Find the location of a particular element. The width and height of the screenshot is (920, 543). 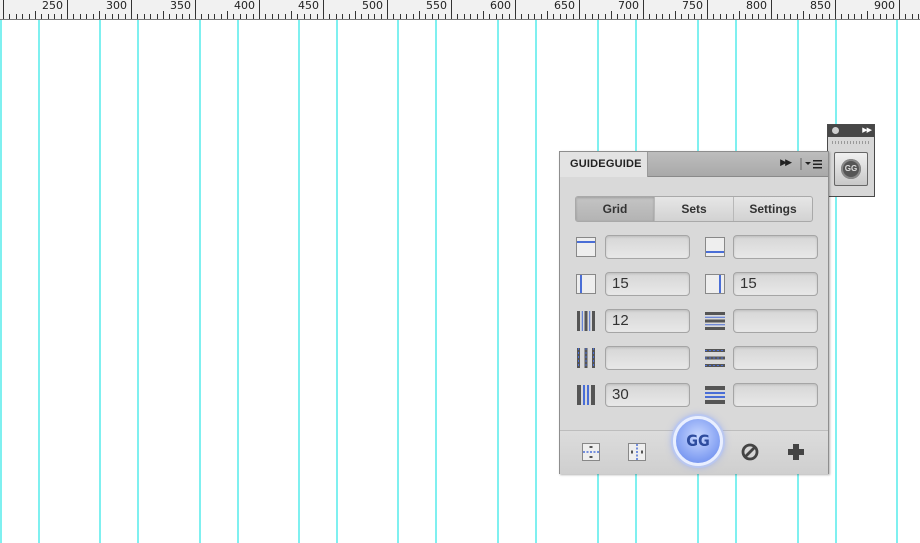

ruler-label: 700 is located at coordinates (628, 6).